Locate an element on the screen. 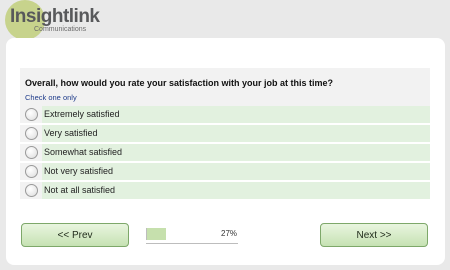 This screenshot has width=450, height=270. option-label: Very satisfied is located at coordinates (71, 133).